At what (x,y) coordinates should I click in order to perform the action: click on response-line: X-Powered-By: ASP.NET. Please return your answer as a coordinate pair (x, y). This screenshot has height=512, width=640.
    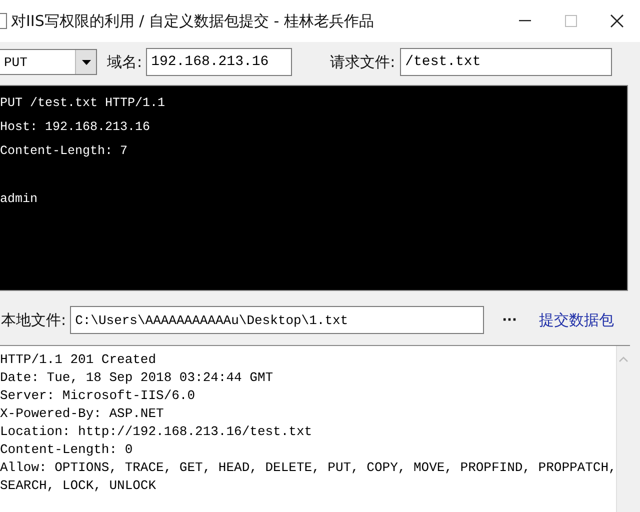
    Looking at the image, I should click on (82, 414).